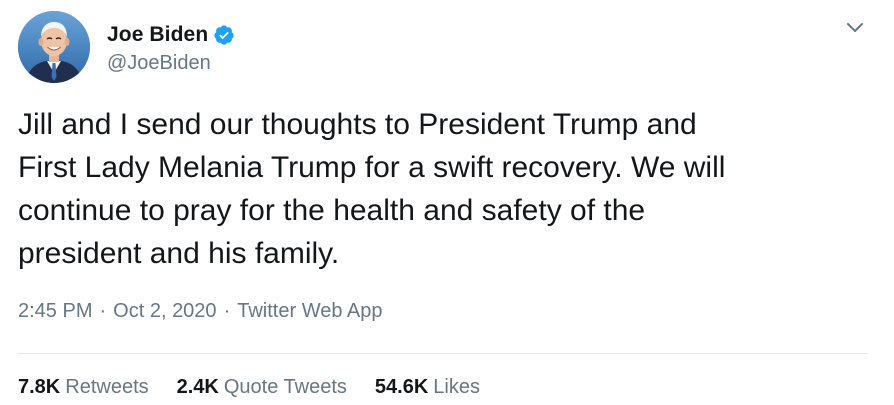 The width and height of the screenshot is (894, 405). I want to click on quote-tweets-label: Quote Tweets, so click(285, 387).